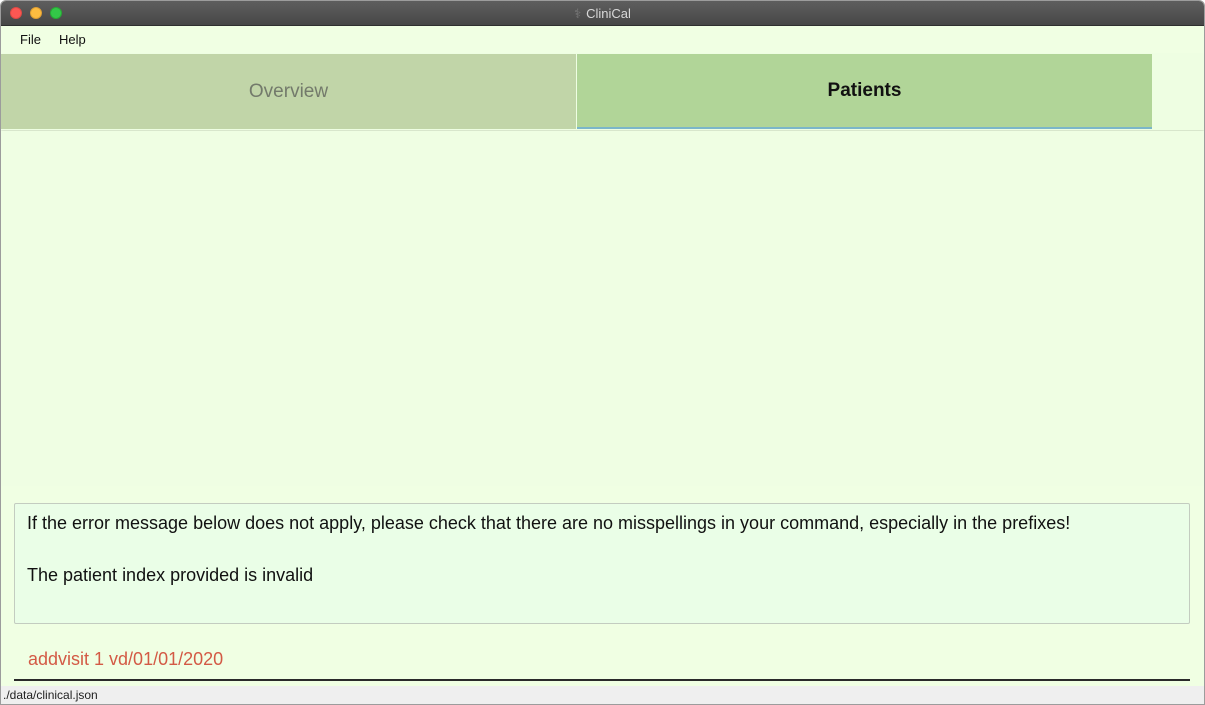 The height and width of the screenshot is (705, 1205). Describe the element at coordinates (30, 39) in the screenshot. I see `menu-file: File` at that location.